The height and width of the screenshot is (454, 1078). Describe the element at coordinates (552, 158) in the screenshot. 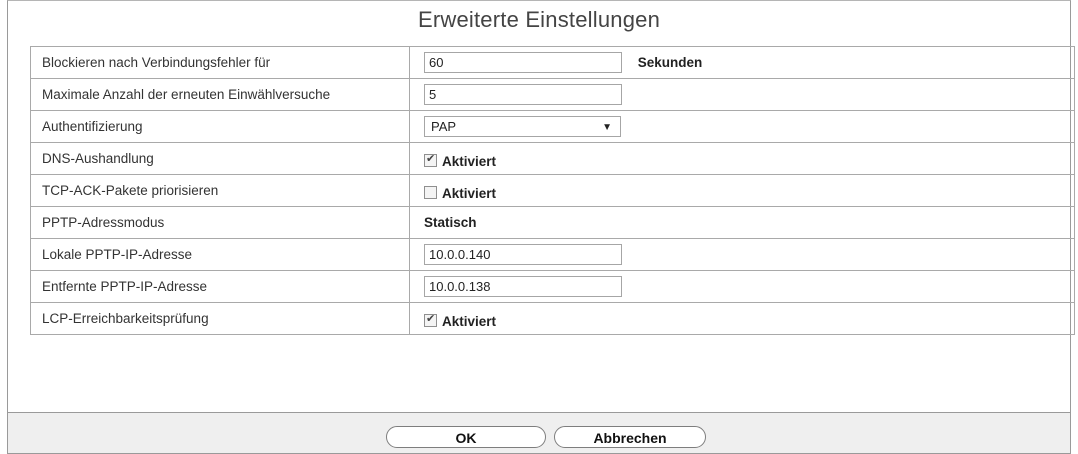

I see `table-row: DNS-Aushandlung Aktiviert` at that location.